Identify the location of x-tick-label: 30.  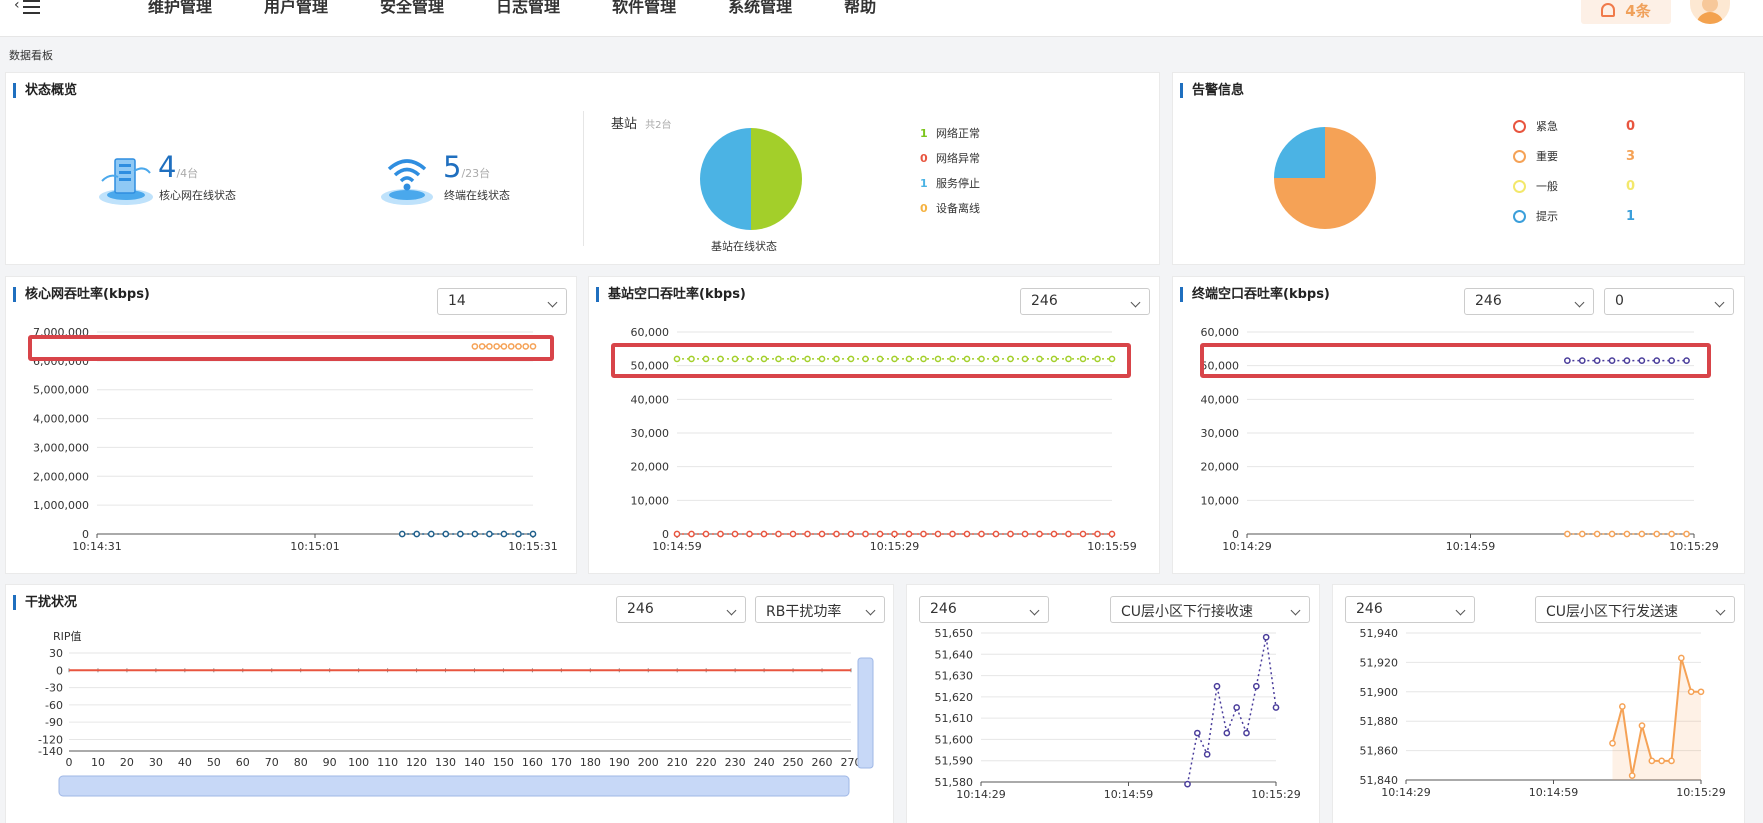
(156, 762).